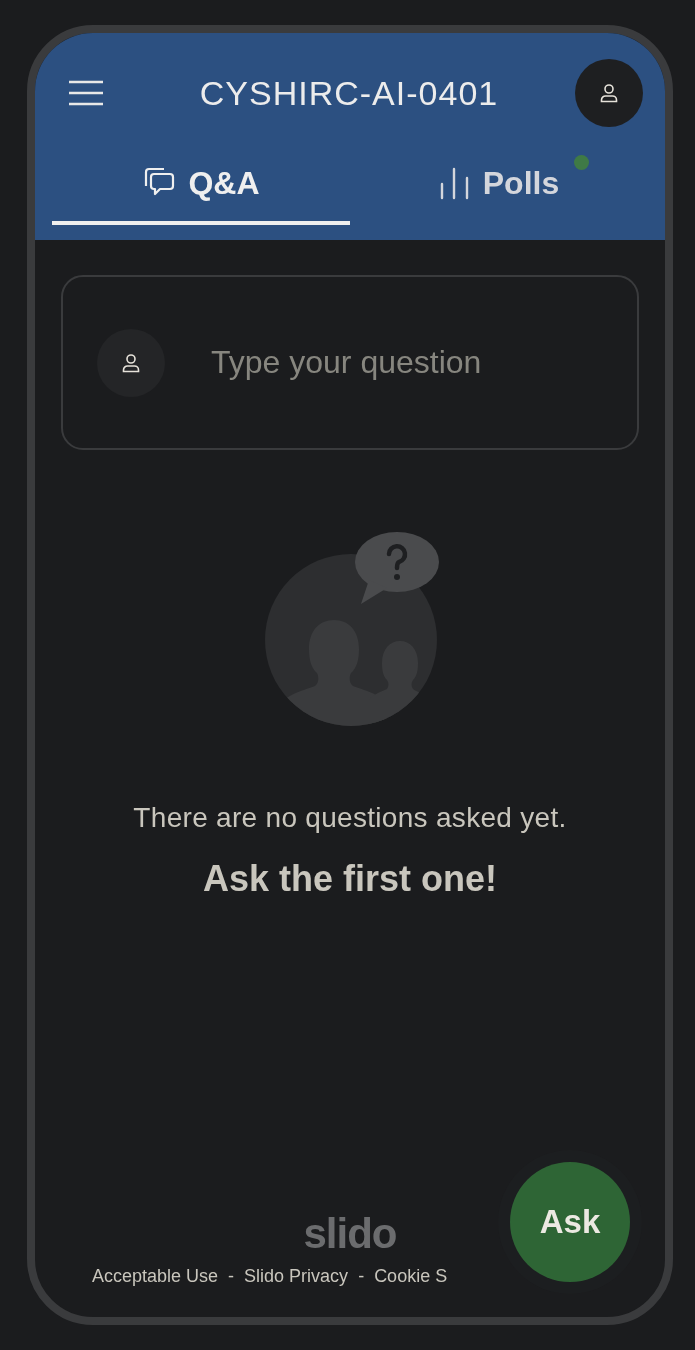 This screenshot has height=1350, width=695. Describe the element at coordinates (349, 879) in the screenshot. I see `call-to-action: Ask the first one!` at that location.